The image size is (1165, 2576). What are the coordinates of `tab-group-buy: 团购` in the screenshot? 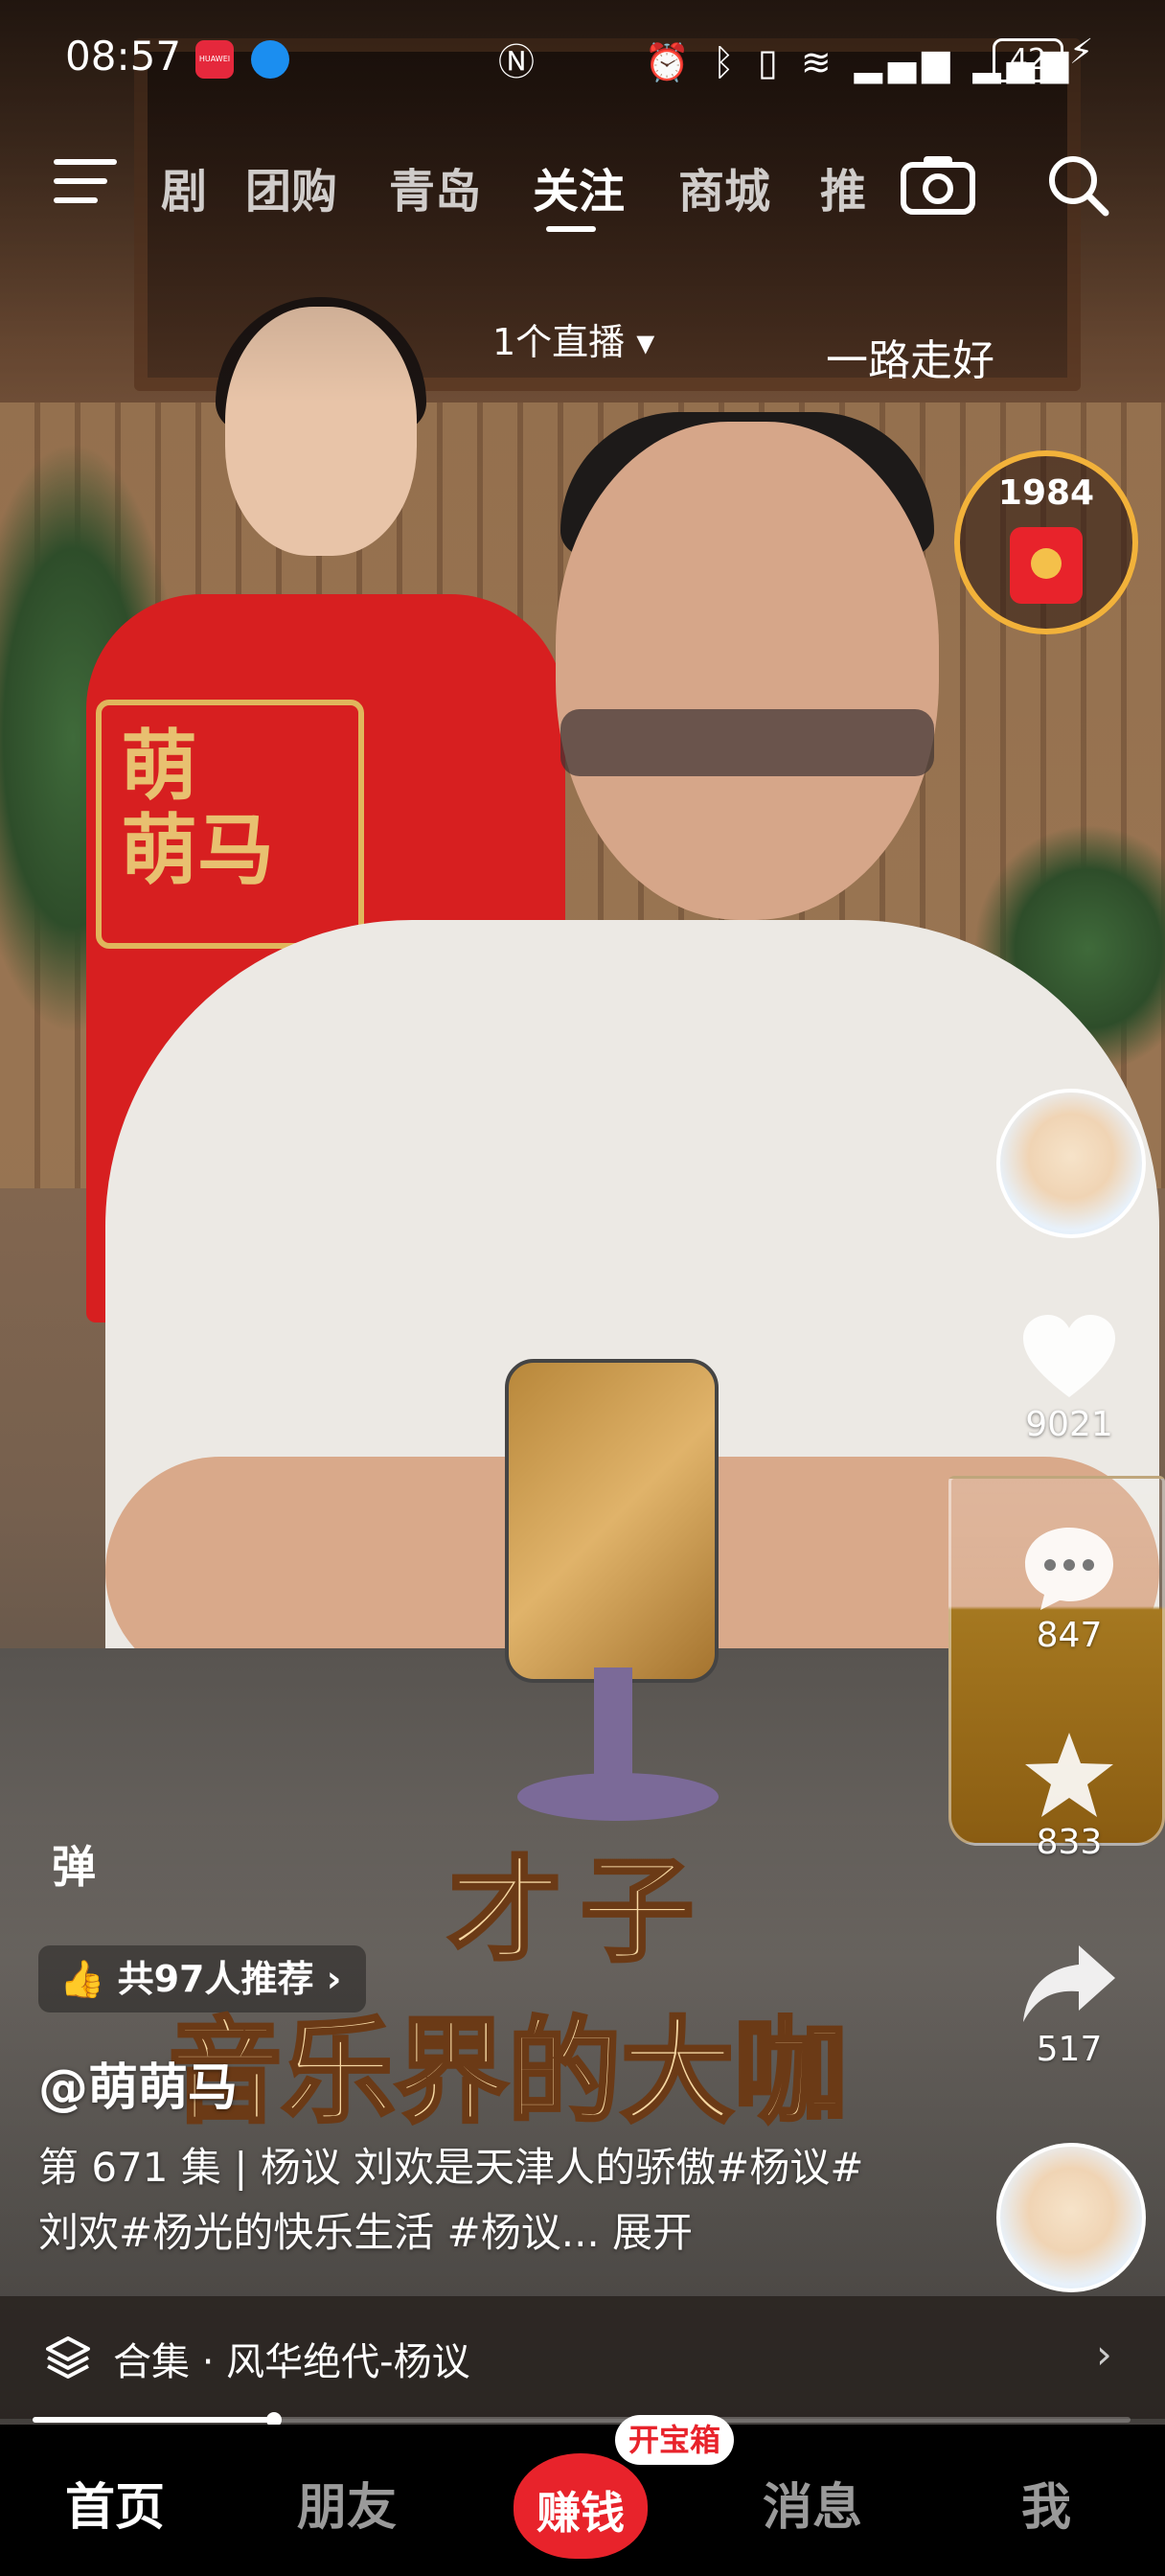 It's located at (291, 186).